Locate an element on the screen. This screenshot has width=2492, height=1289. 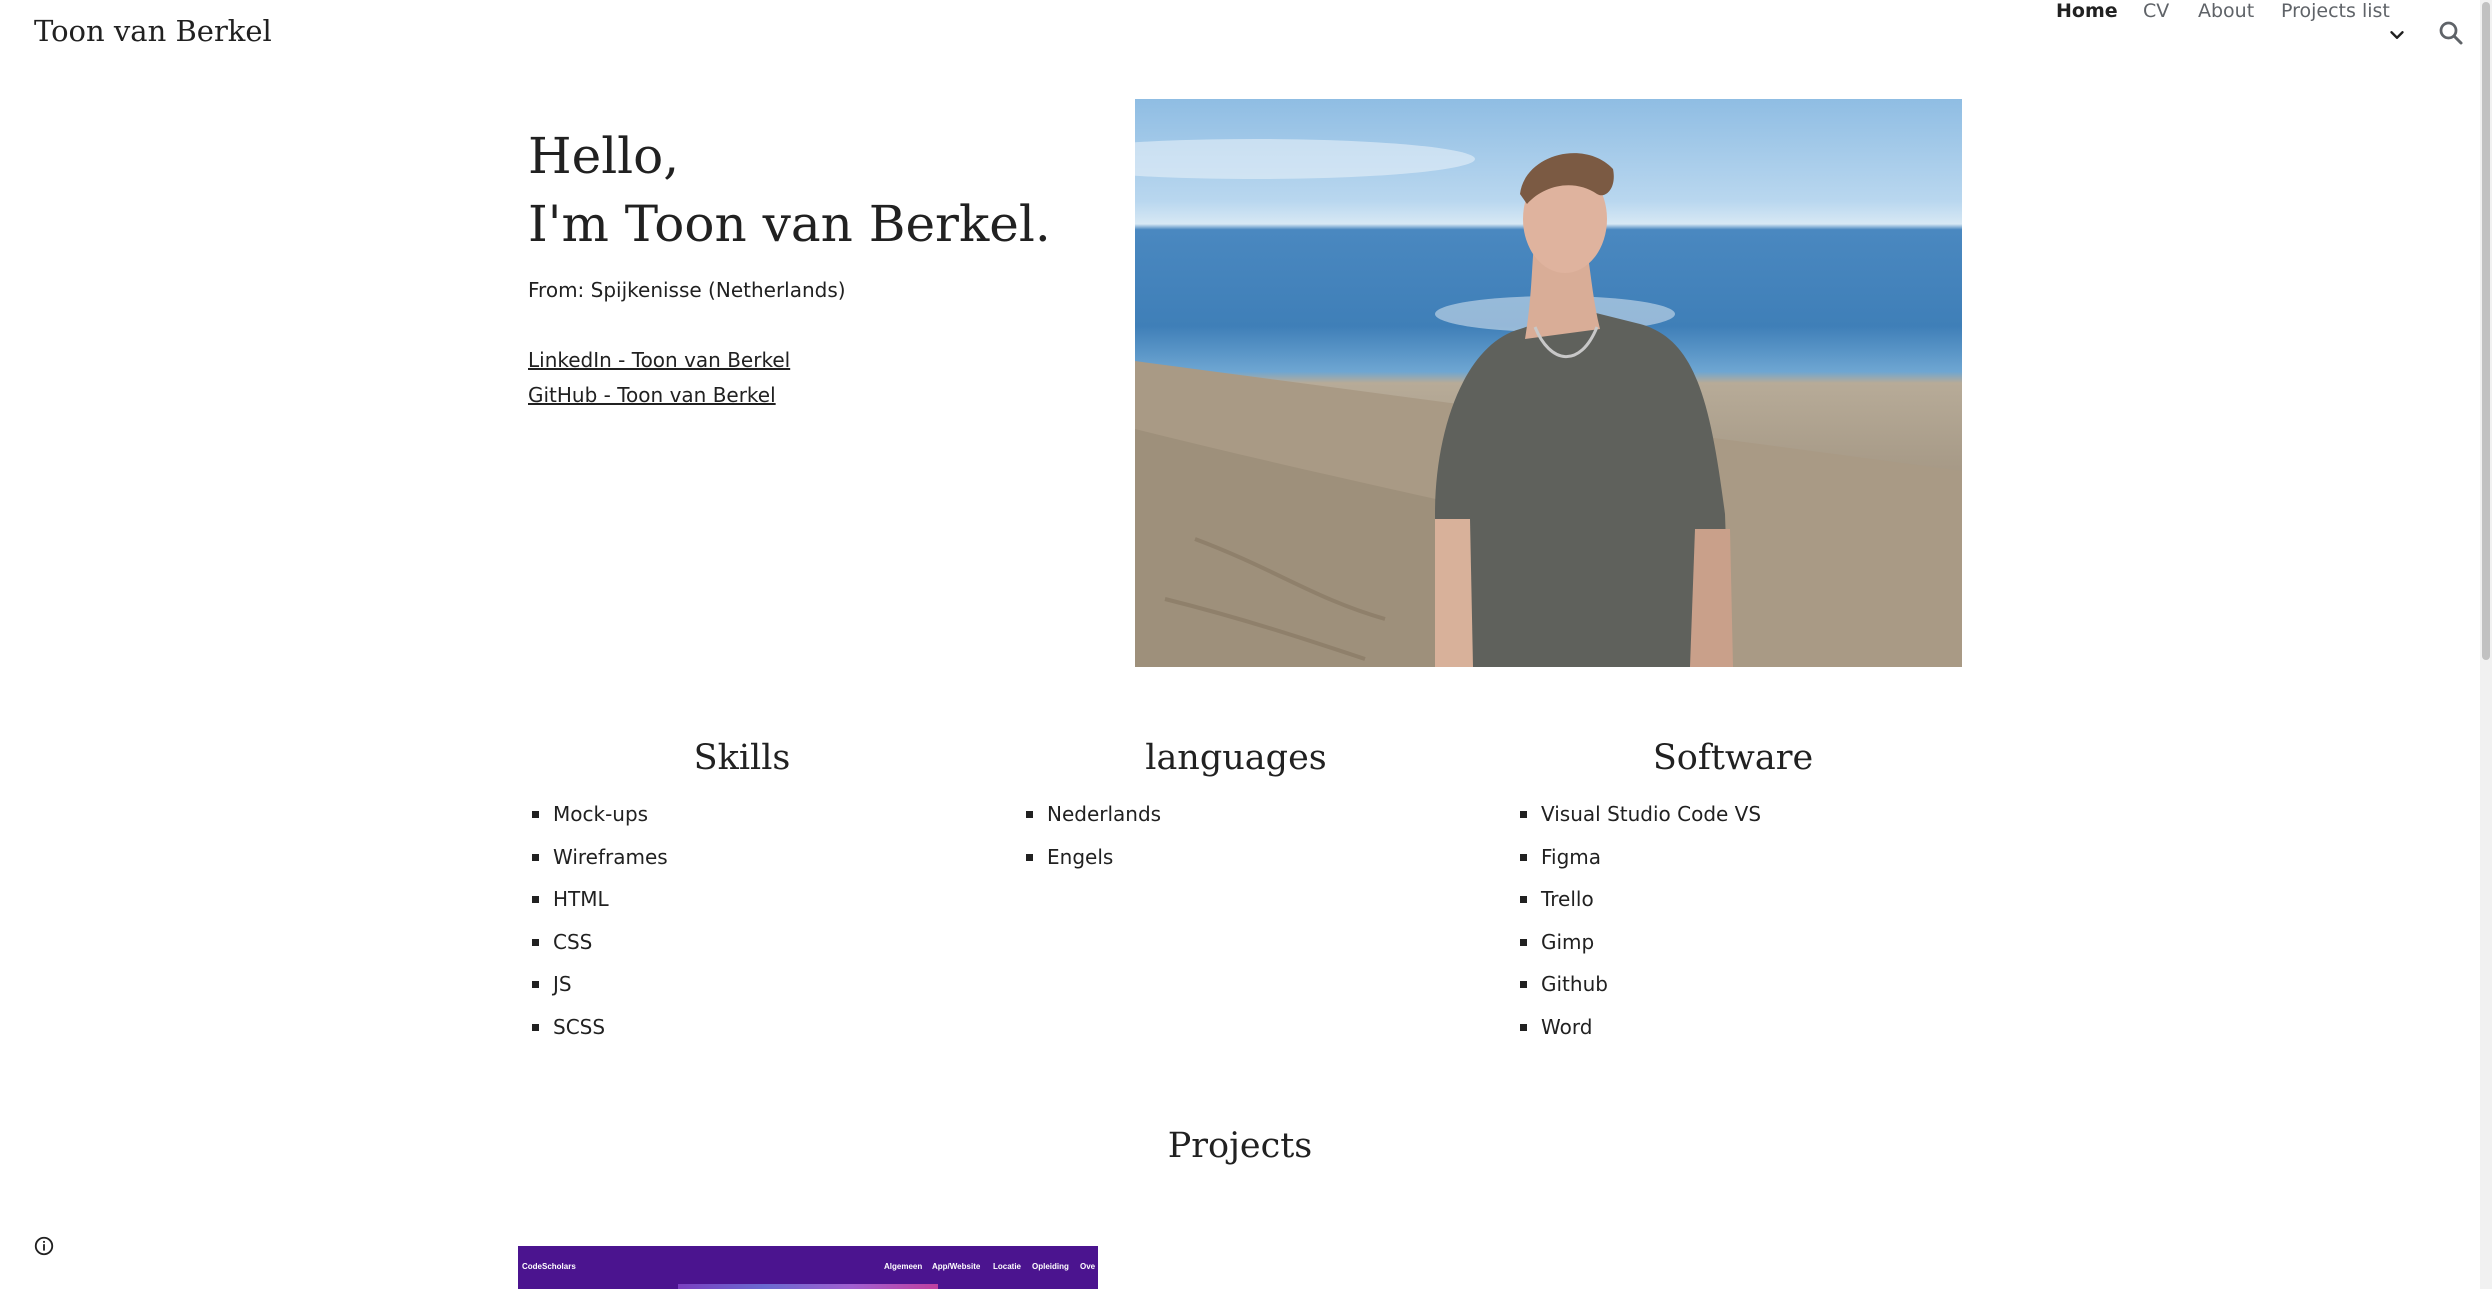
list-item: Wireframes is located at coordinates (598, 864).